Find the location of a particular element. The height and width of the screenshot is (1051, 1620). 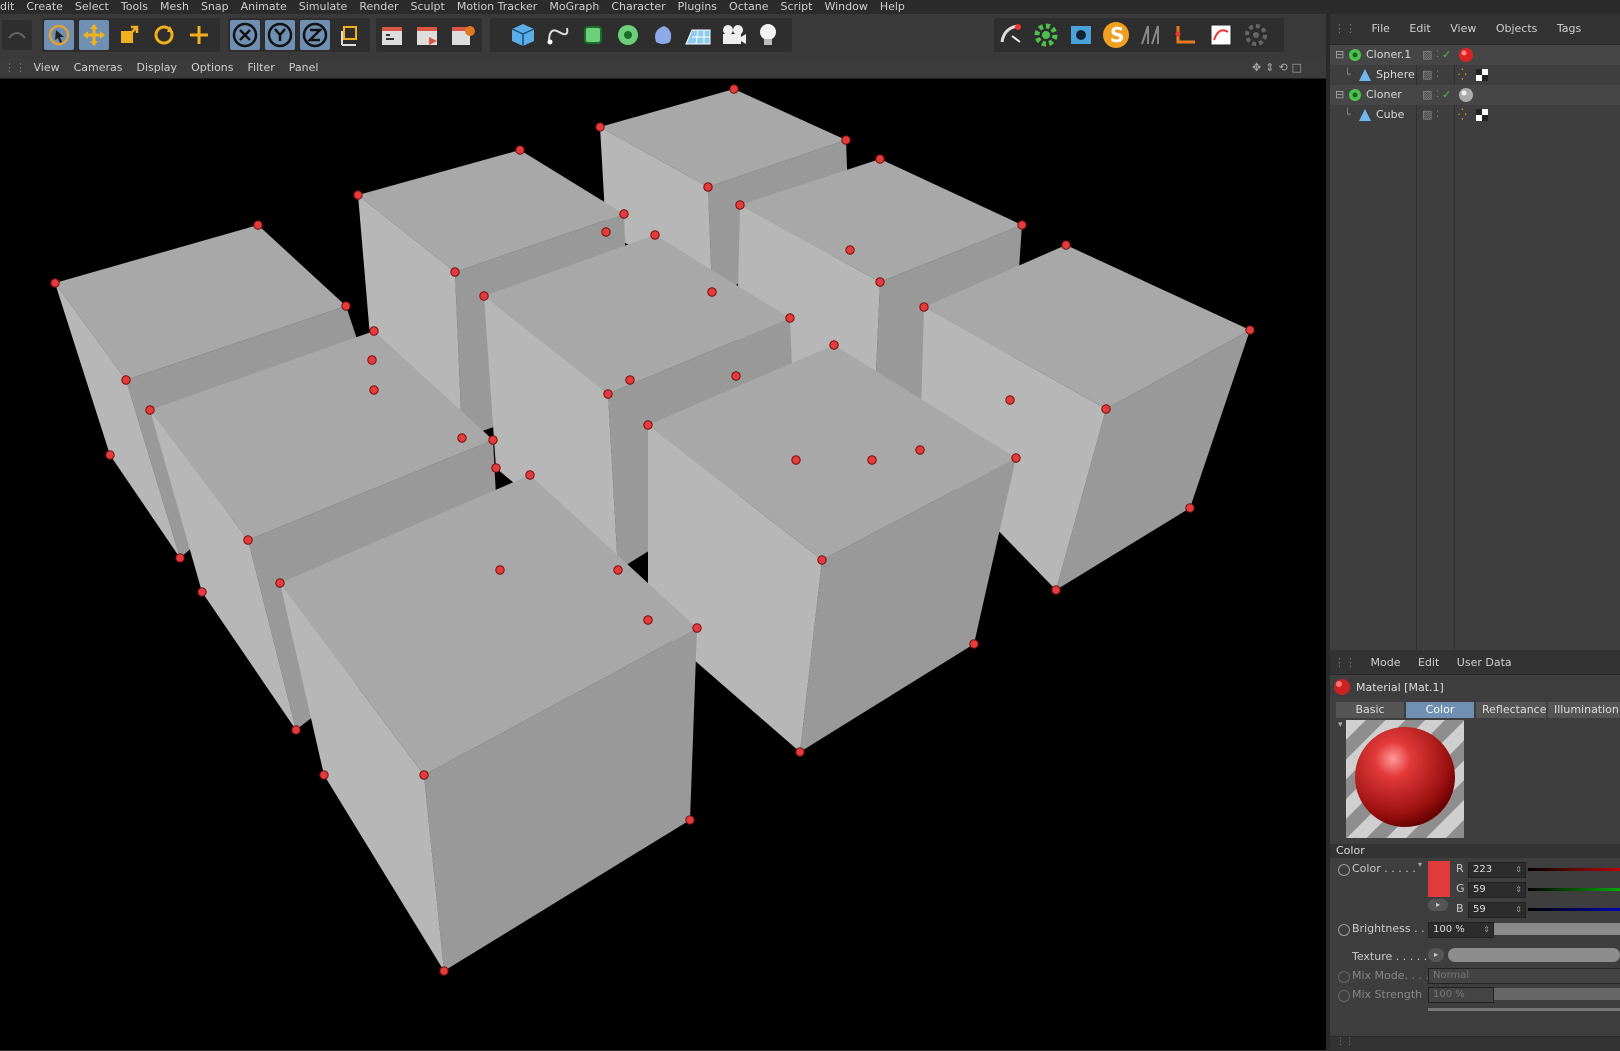

render-to-picture-viewer-button is located at coordinates (428, 35).